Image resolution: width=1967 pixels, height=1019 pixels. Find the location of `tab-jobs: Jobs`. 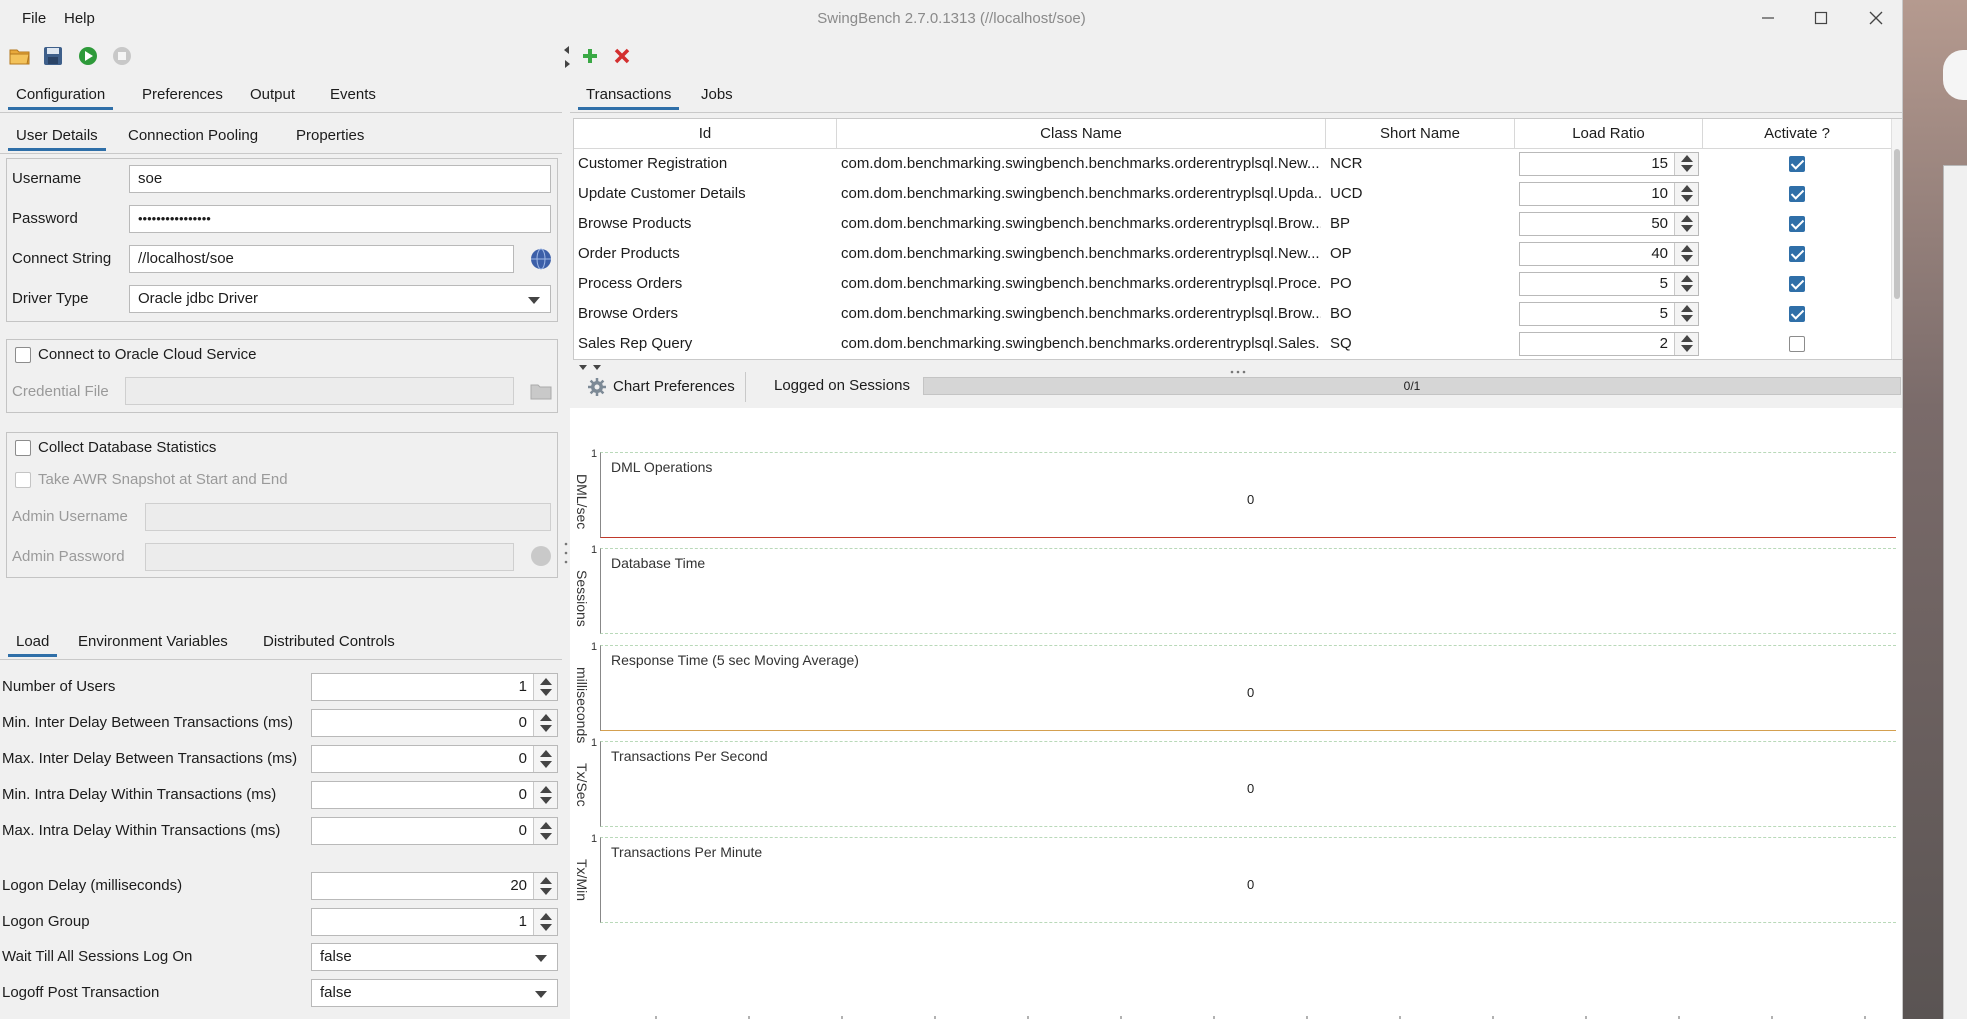

tab-jobs: Jobs is located at coordinates (717, 95).